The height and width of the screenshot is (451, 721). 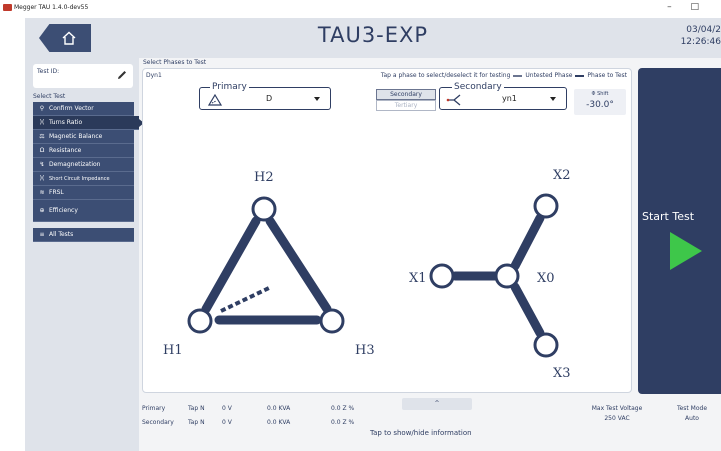 I want to click on node-label-h3: H3, so click(x=365, y=350).